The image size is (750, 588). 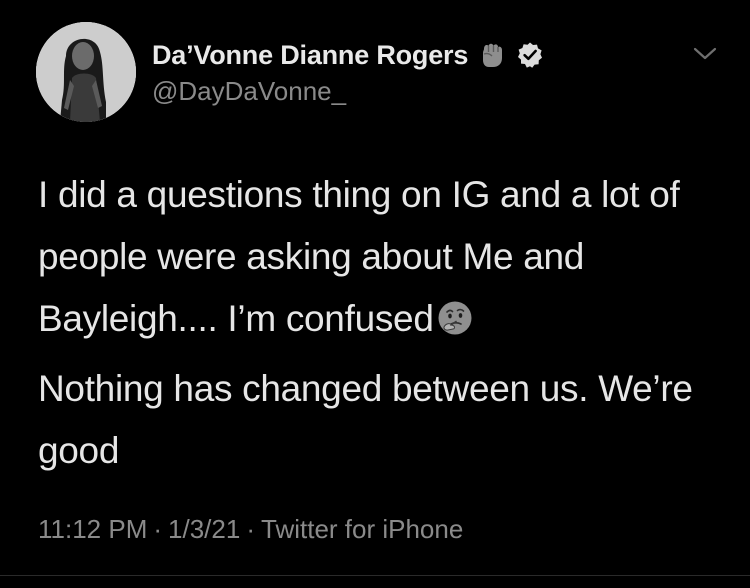 I want to click on avatar, so click(x=86, y=72).